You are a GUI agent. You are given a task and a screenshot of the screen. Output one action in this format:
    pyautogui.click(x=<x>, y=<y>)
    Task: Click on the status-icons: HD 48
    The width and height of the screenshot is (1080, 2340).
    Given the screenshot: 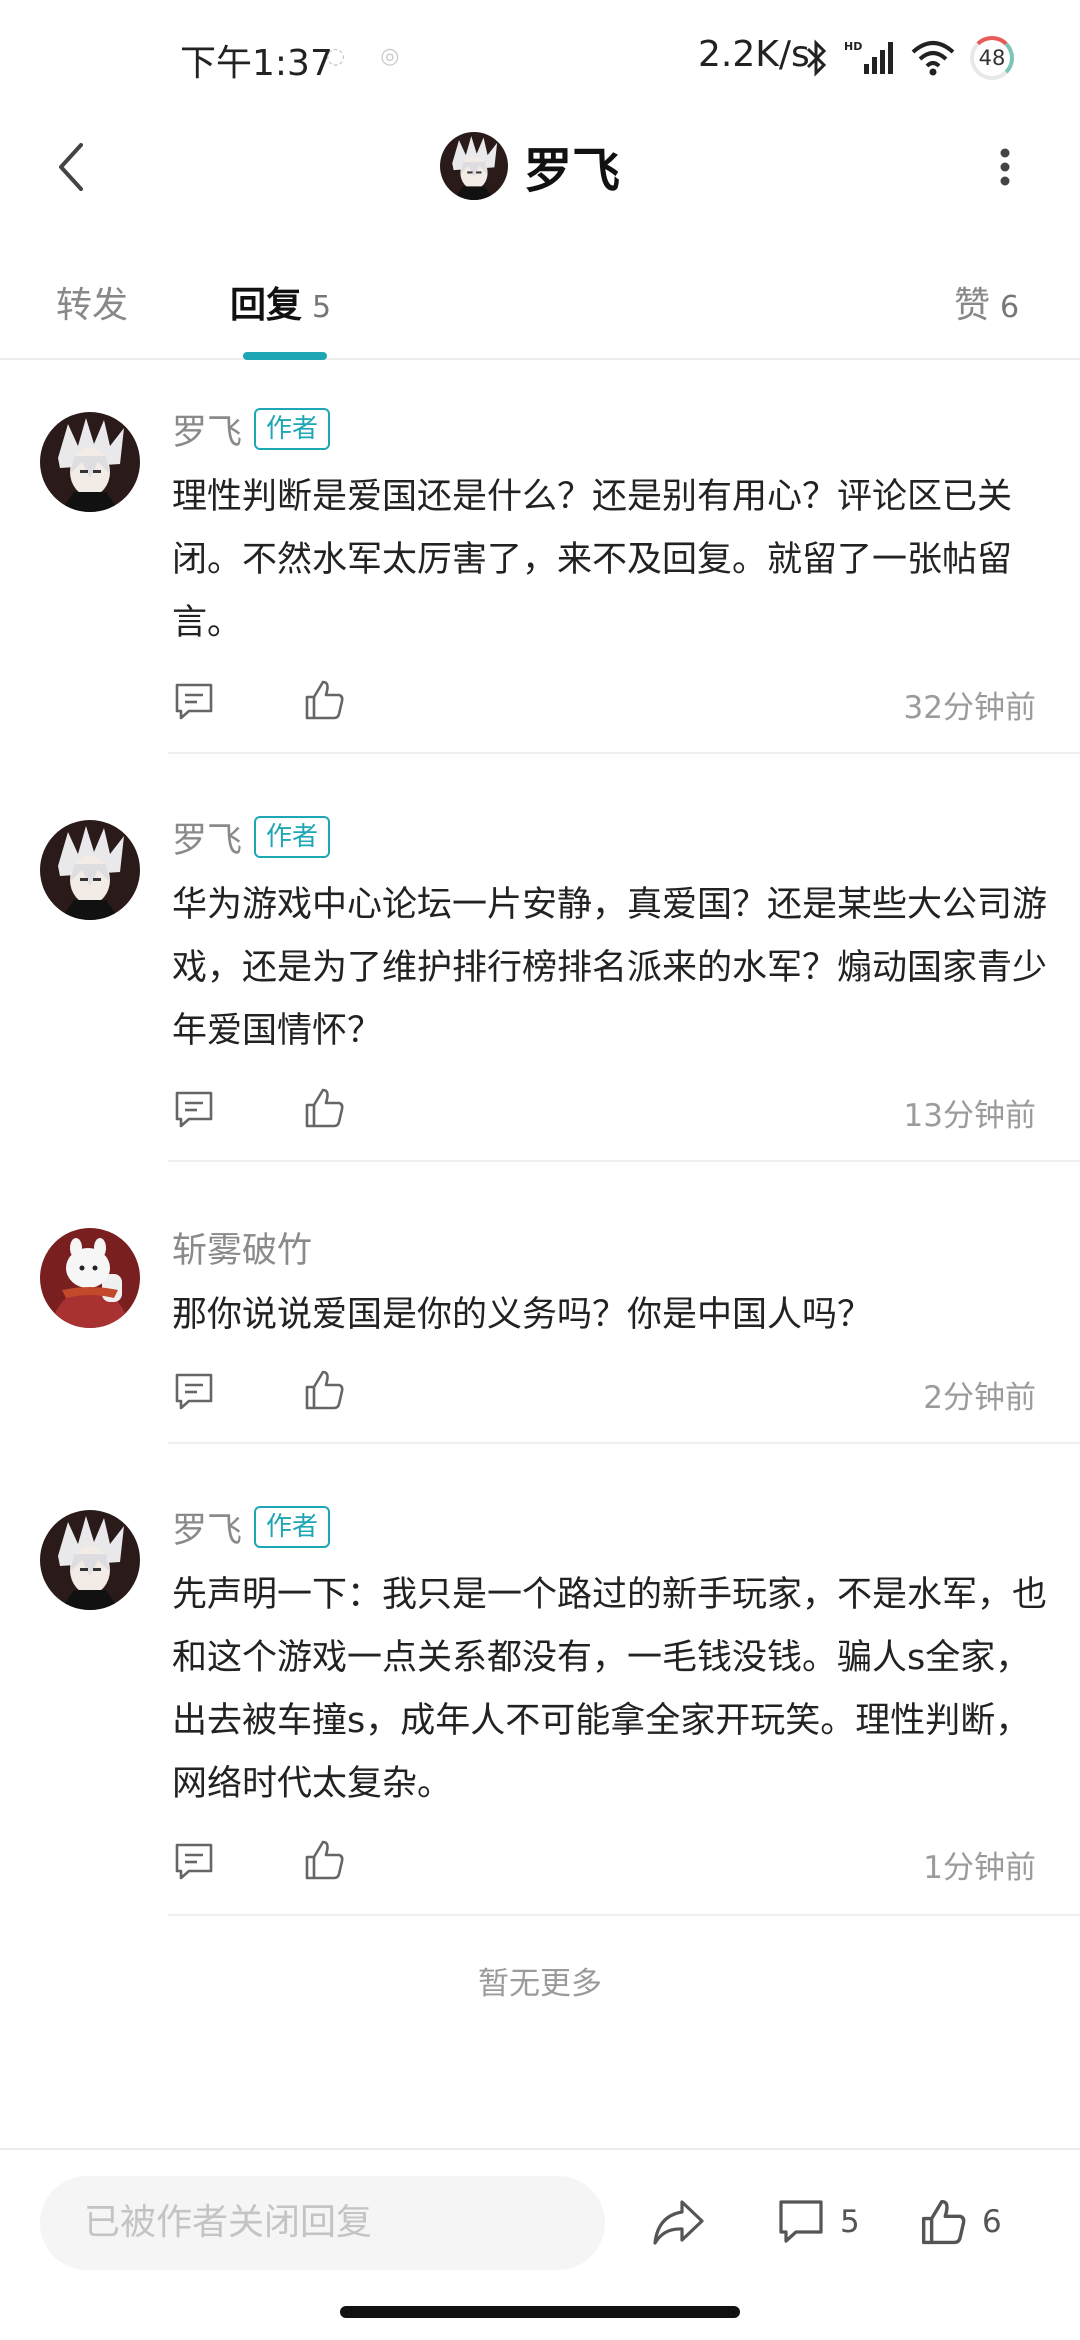 What is the action you would take?
    pyautogui.click(x=909, y=58)
    